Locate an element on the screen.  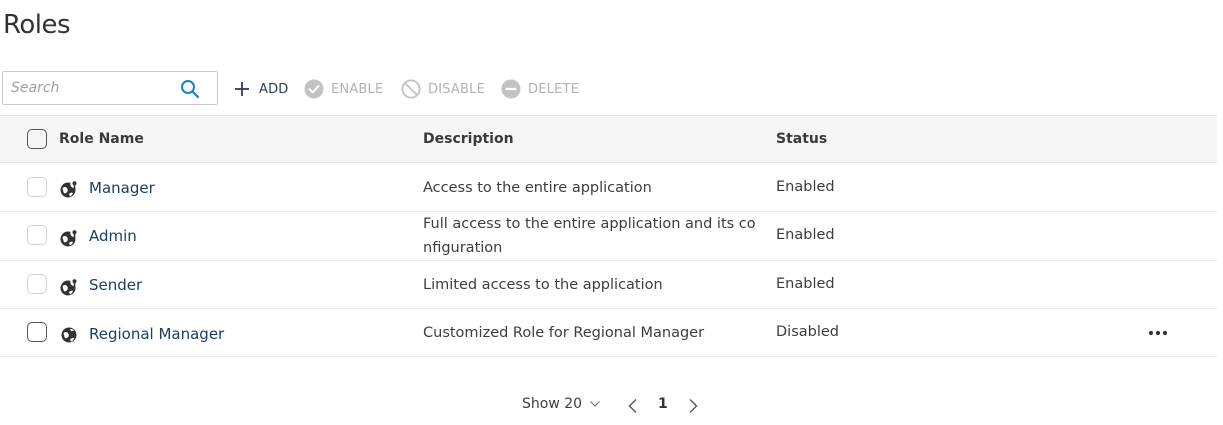
chevron-down-icon is located at coordinates (594, 404).